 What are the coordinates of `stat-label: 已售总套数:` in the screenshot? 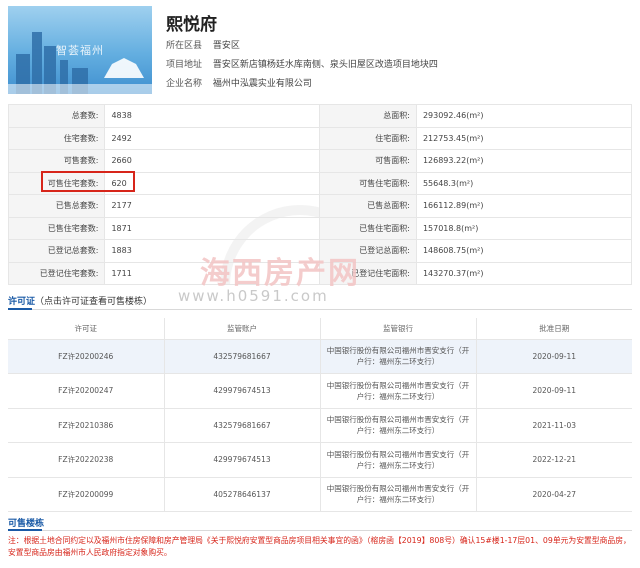 It's located at (56, 206).